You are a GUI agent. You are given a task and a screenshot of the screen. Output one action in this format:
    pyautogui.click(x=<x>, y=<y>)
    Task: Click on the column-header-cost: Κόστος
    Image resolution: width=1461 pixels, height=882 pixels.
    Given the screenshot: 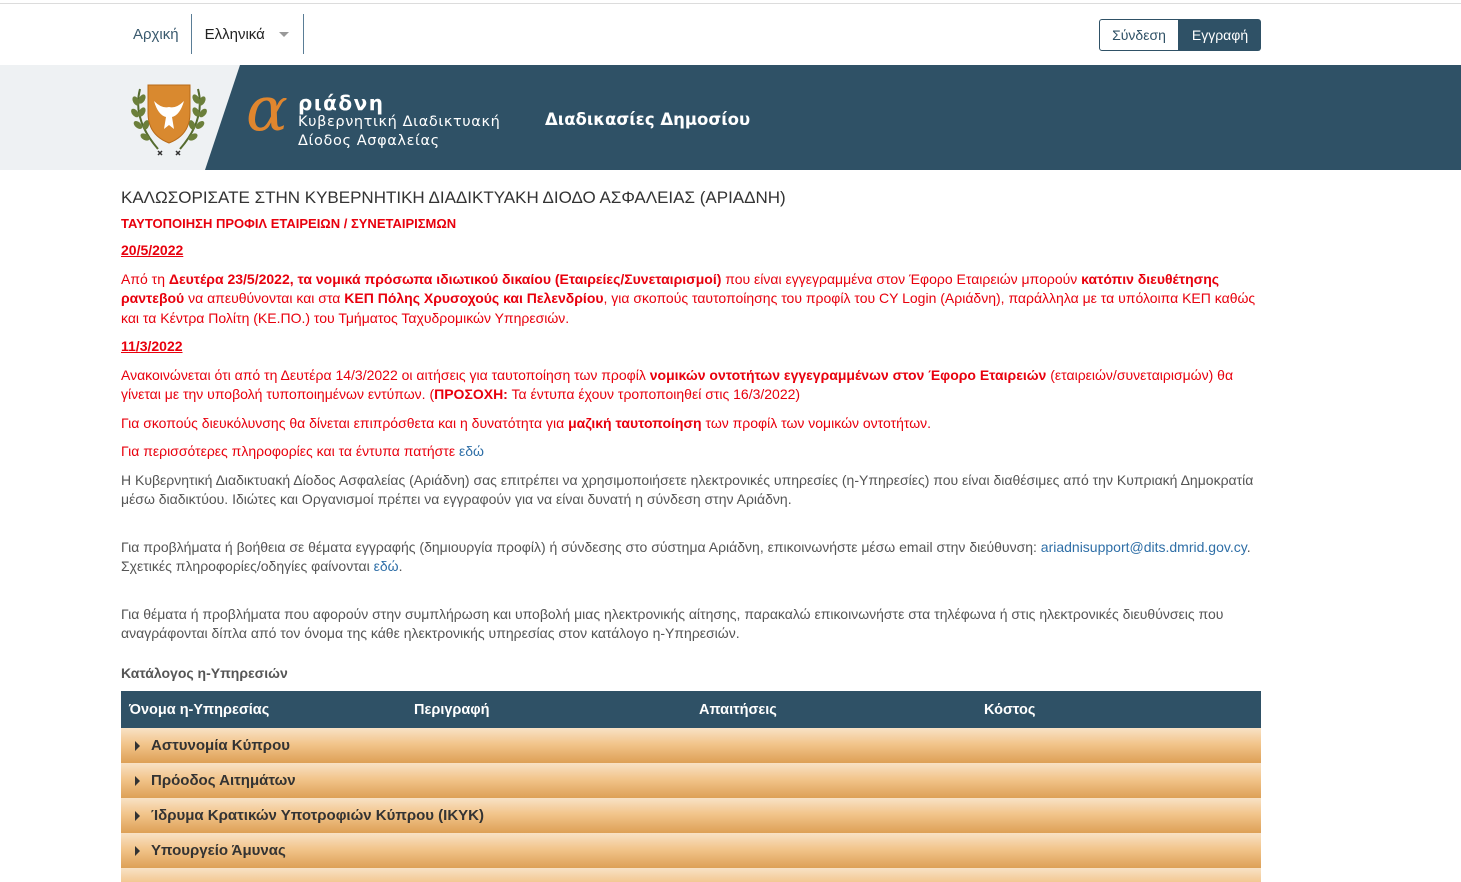 What is the action you would take?
    pyautogui.click(x=1118, y=710)
    